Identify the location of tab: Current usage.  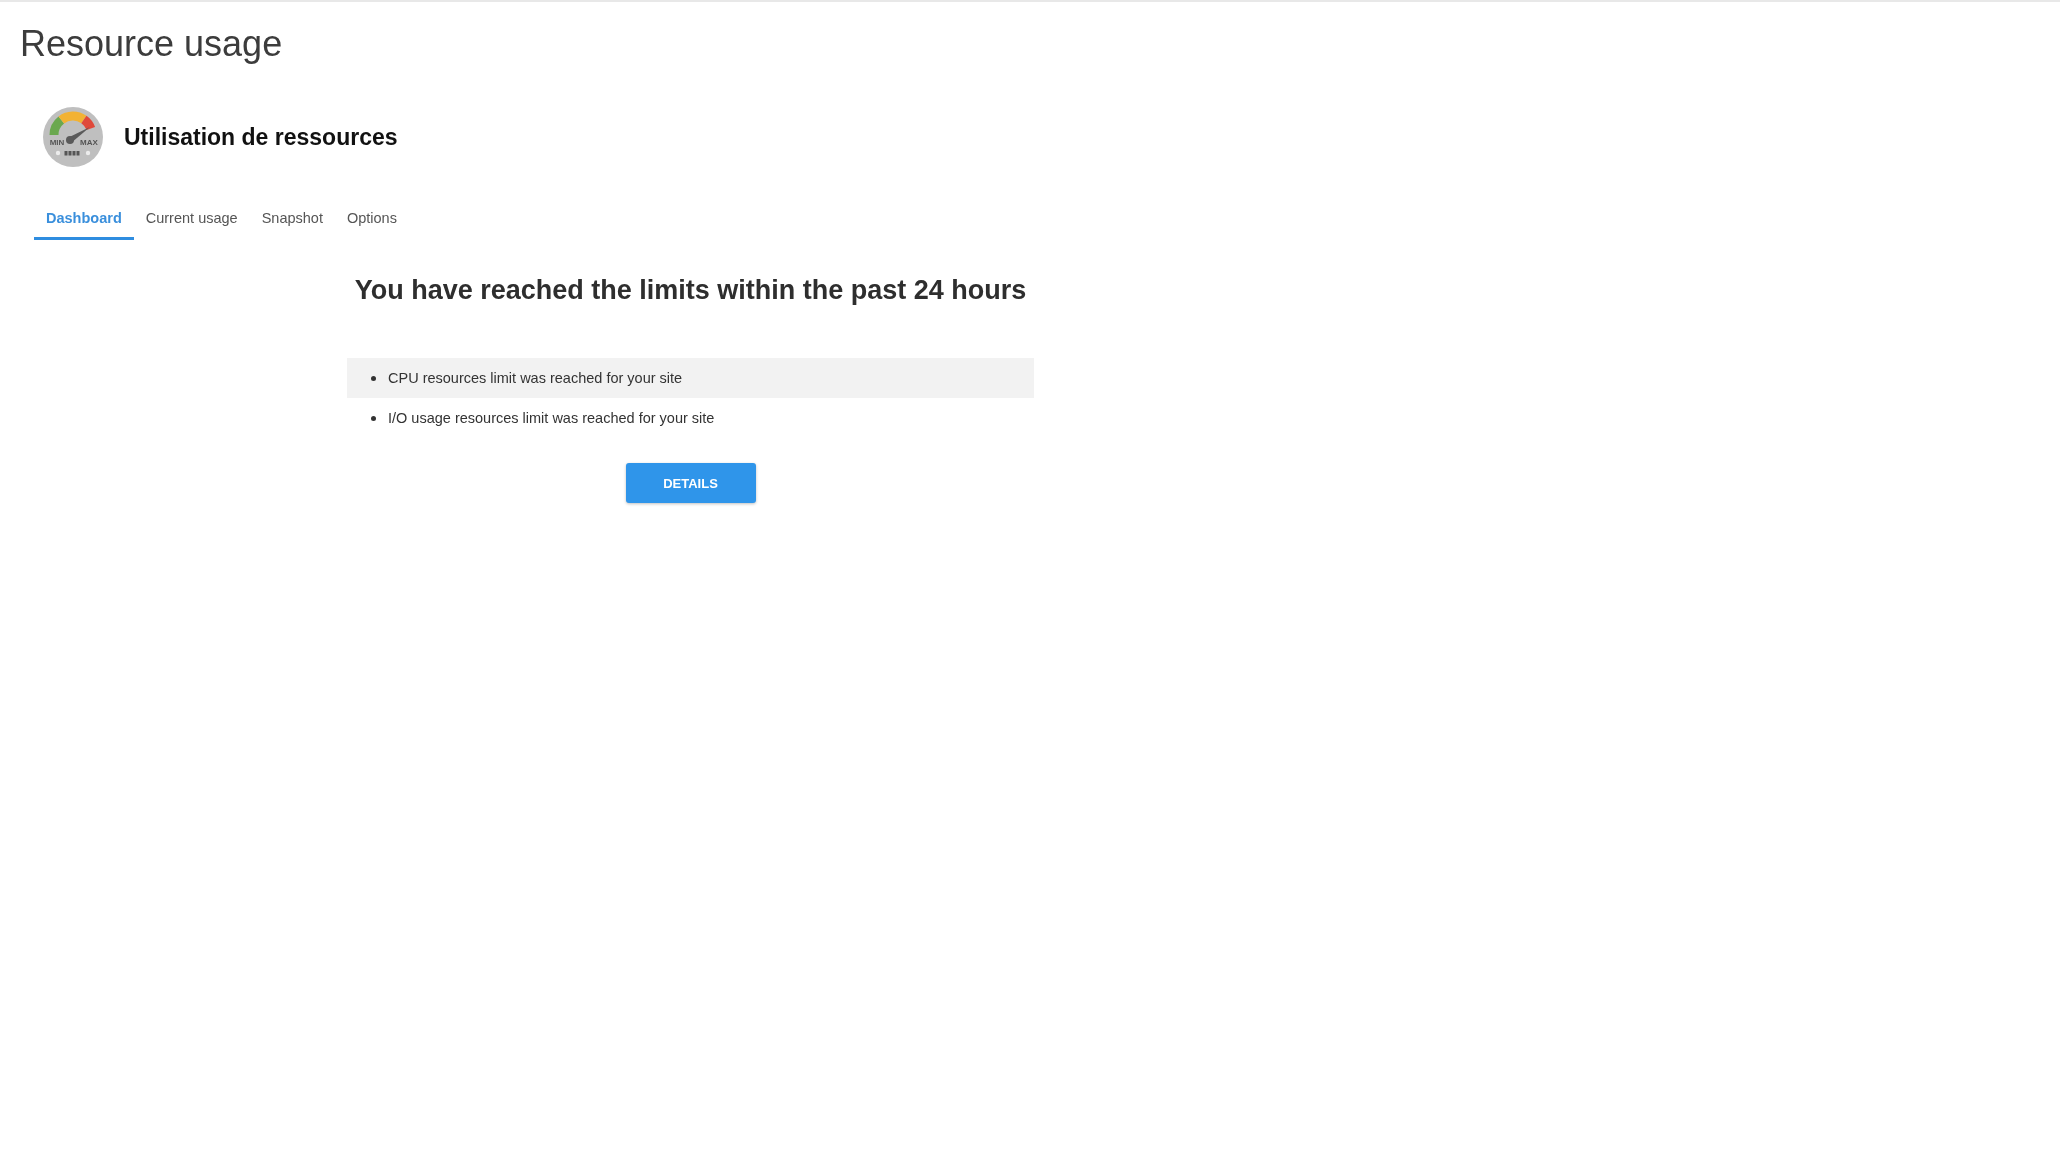
(191, 219).